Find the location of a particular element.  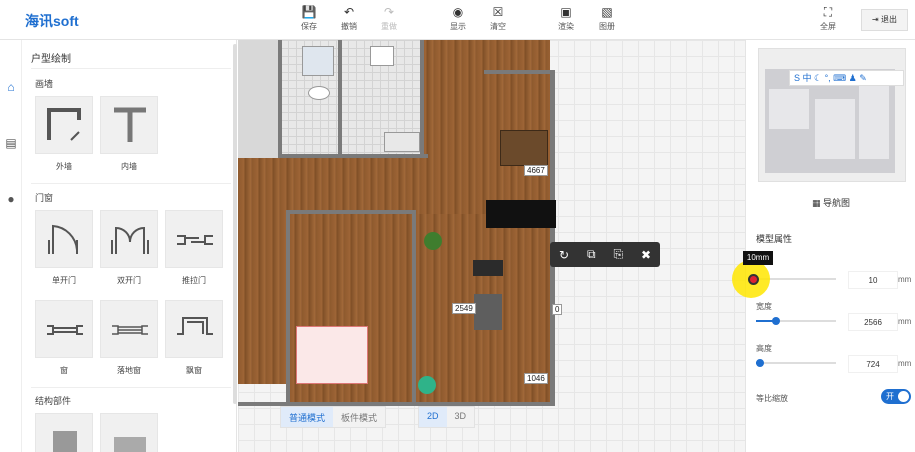

navmap-title: ▦ 导航图 is located at coordinates (831, 203).